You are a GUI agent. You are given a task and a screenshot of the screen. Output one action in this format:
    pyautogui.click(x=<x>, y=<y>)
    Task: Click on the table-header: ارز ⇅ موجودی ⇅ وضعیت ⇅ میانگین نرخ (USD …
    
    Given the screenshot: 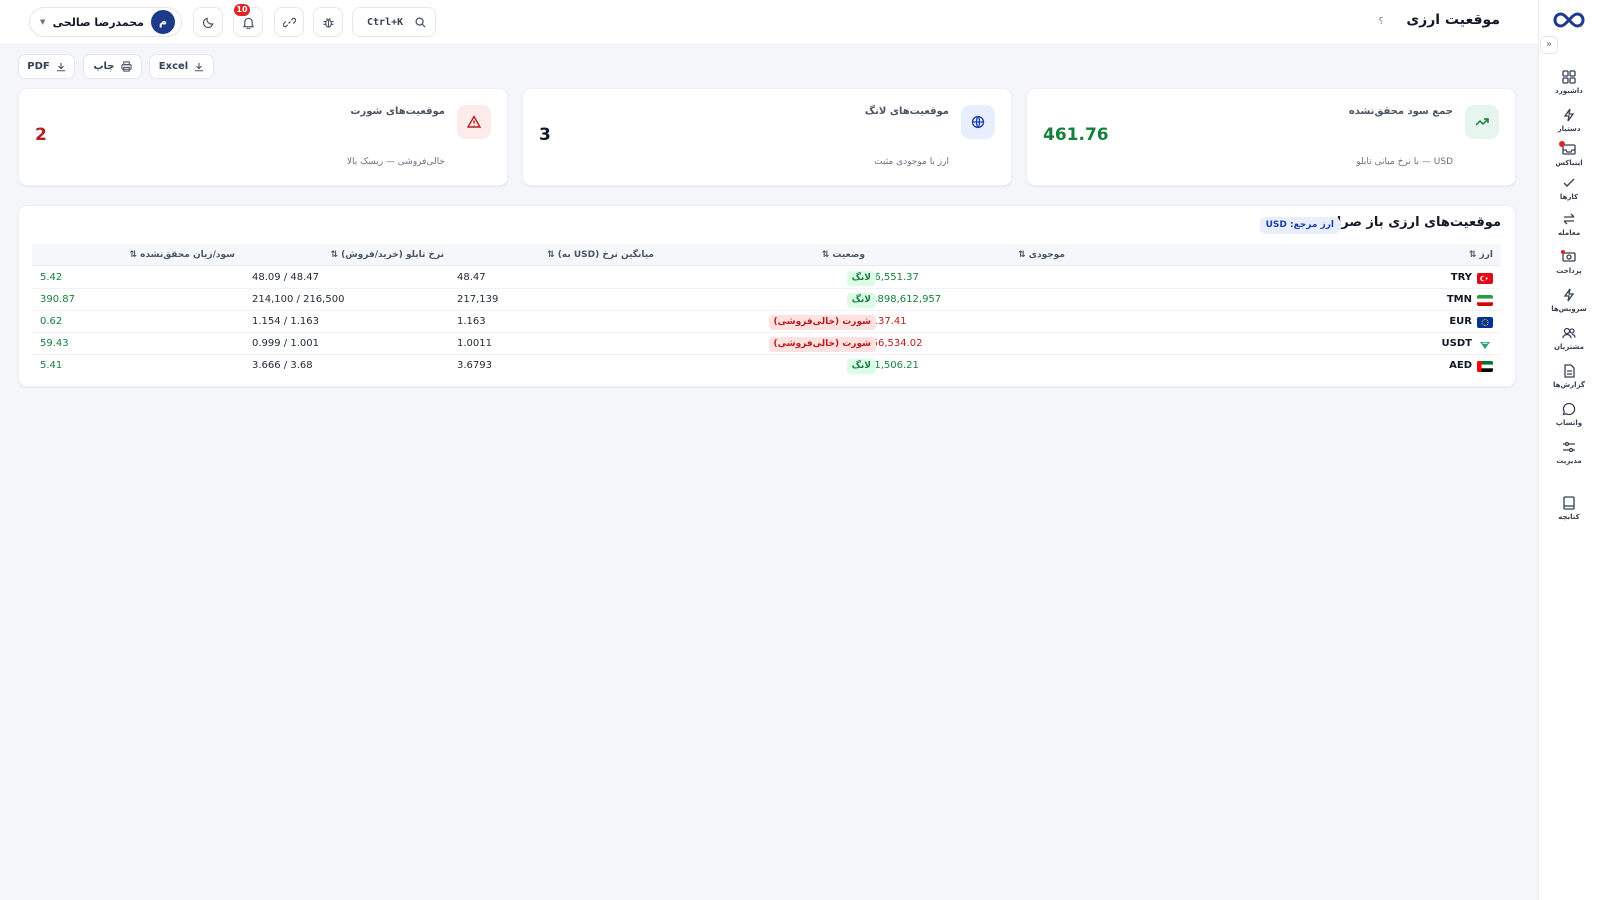 What is the action you would take?
    pyautogui.click(x=766, y=255)
    